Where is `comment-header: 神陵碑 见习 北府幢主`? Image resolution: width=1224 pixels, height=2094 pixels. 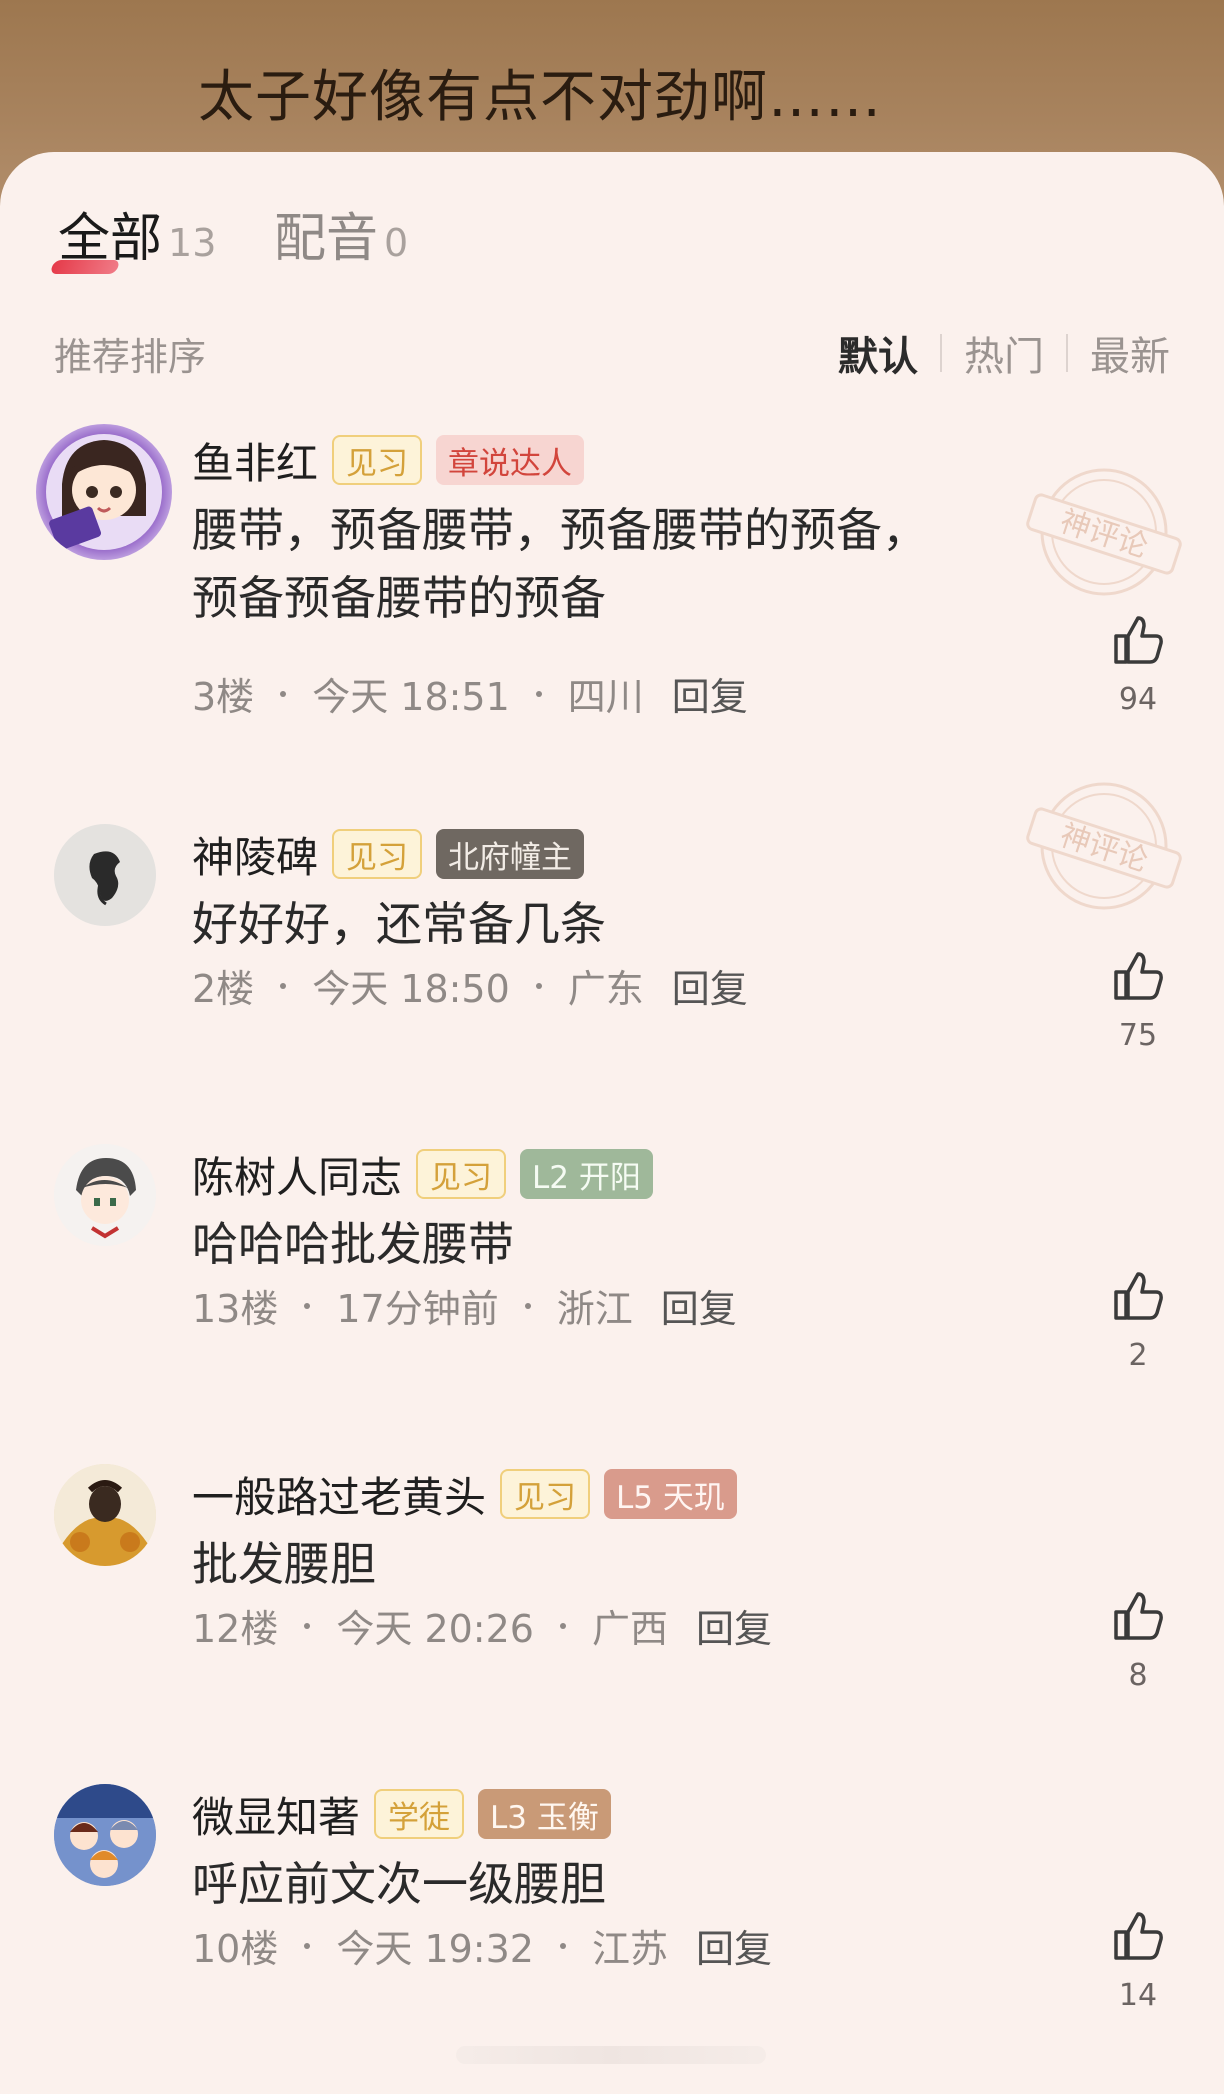
comment-header: 神陵碑 见习 北府幢主 is located at coordinates (388, 854).